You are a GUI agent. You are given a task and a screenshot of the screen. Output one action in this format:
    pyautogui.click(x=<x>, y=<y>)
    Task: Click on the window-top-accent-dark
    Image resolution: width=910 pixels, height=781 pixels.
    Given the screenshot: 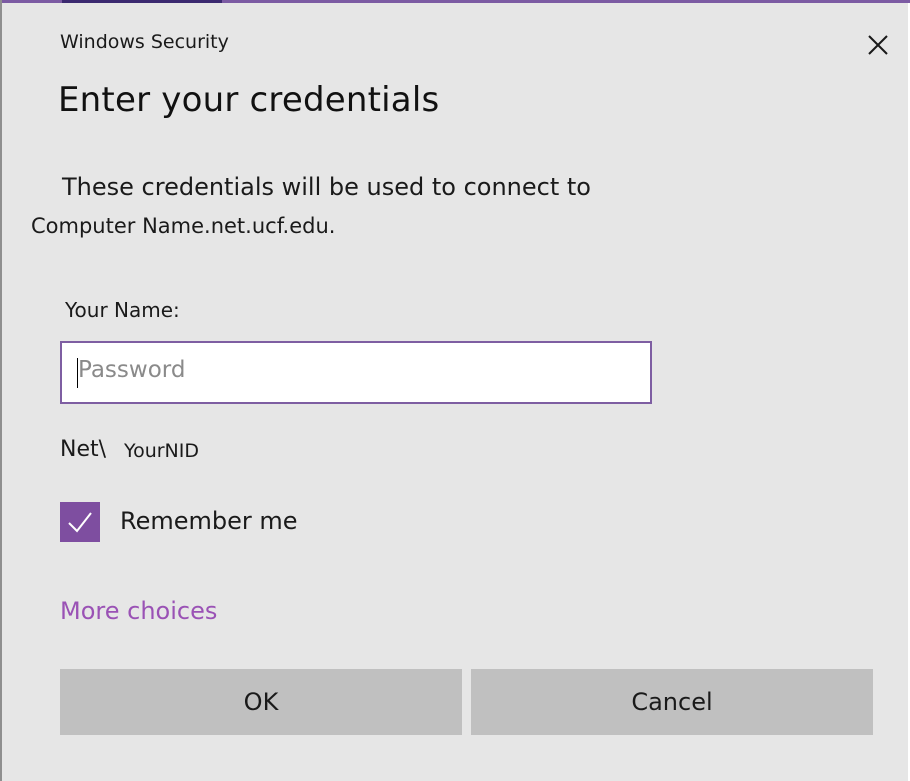 What is the action you would take?
    pyautogui.click(x=142, y=1)
    